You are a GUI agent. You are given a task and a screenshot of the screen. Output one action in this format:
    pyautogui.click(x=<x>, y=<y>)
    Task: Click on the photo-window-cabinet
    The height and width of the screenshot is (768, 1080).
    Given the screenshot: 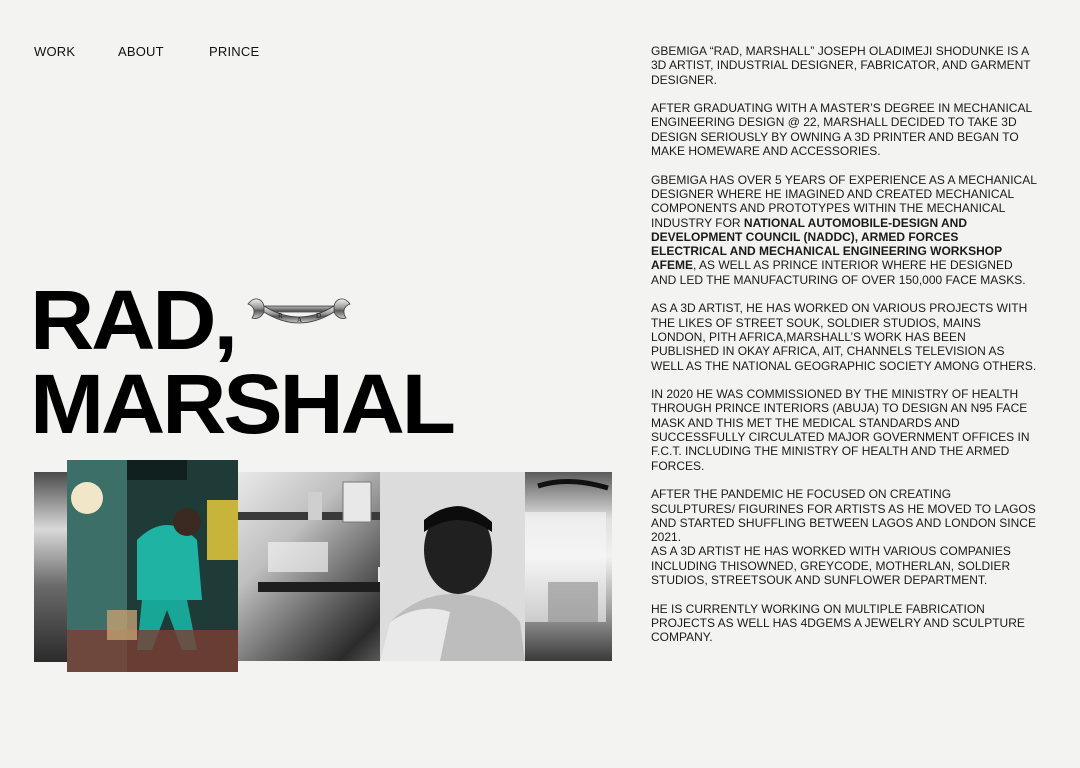 What is the action you would take?
    pyautogui.click(x=565, y=566)
    